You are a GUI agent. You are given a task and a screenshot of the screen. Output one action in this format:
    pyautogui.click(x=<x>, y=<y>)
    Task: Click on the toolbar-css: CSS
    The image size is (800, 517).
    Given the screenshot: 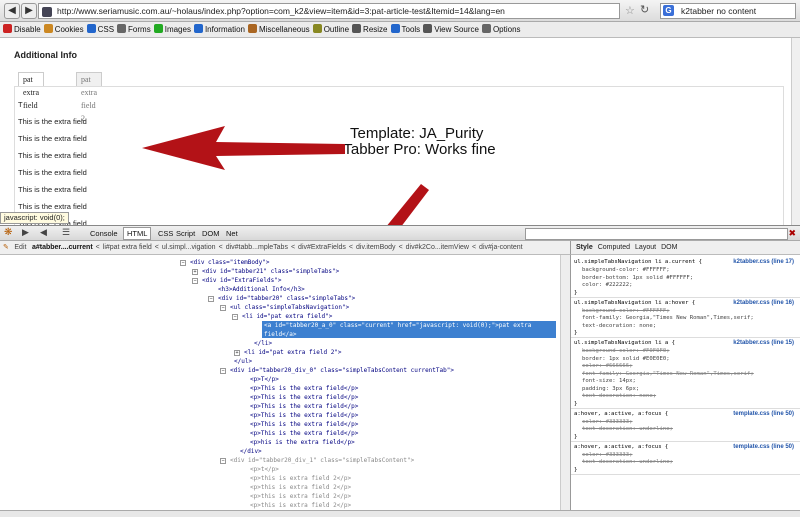 What is the action you would take?
    pyautogui.click(x=100, y=29)
    